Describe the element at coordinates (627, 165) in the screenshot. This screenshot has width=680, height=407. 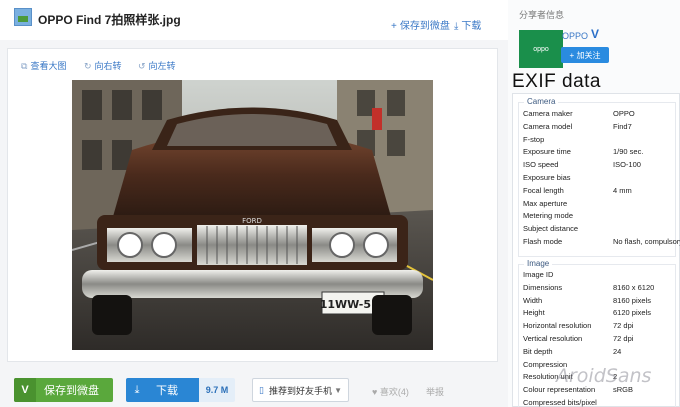
I see `camera-value: ISO-100` at that location.